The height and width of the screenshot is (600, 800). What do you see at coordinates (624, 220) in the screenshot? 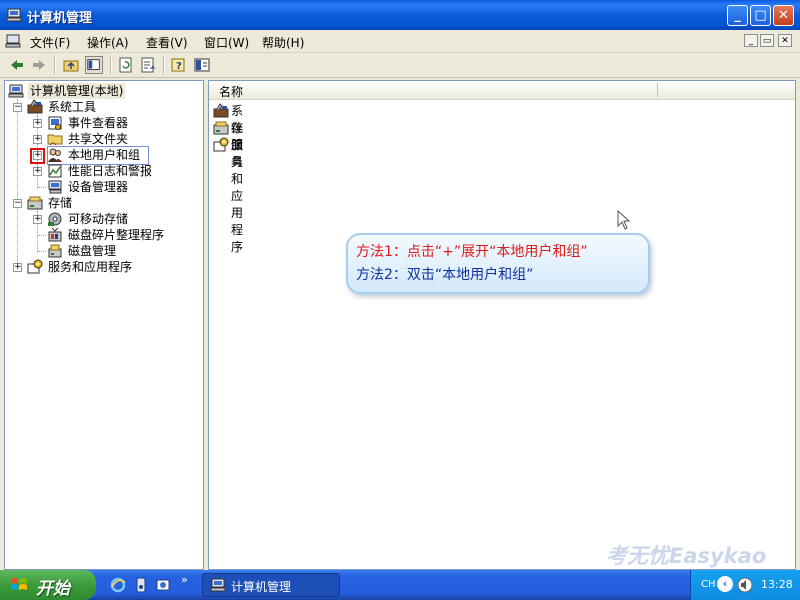
I see `mouse-pointer-icon` at bounding box center [624, 220].